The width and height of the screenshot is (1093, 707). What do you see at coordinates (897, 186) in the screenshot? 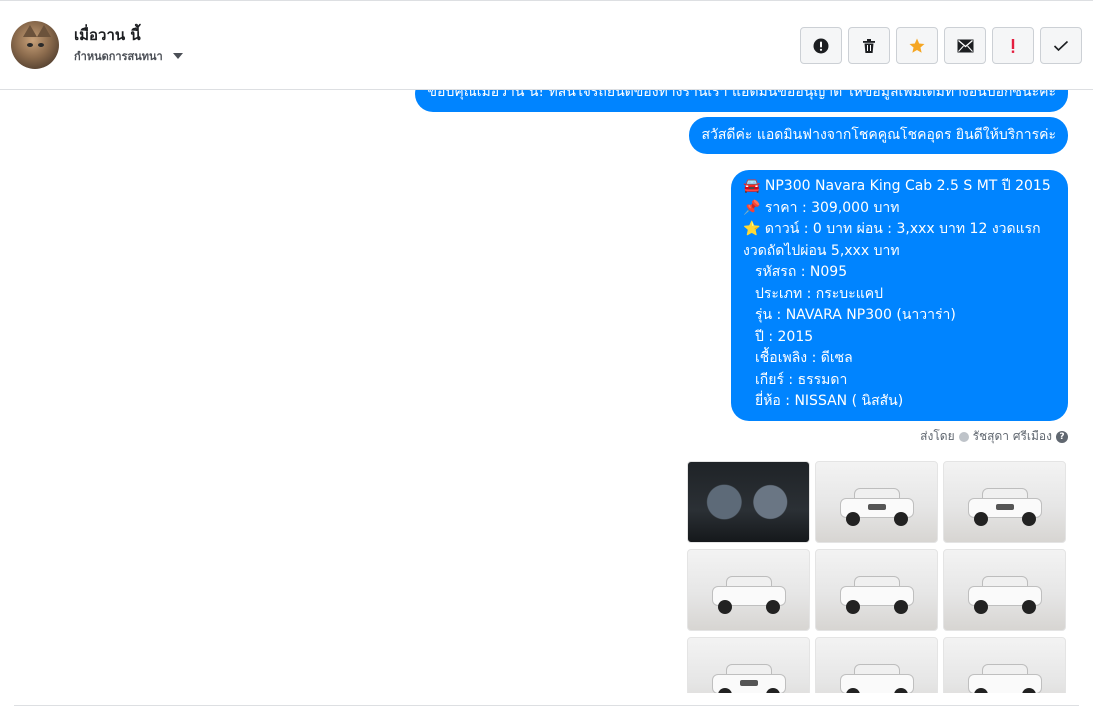
I see `message-line: 🚘 NP300 Navara King Cab 2.5 S MT ปี 2015` at bounding box center [897, 186].